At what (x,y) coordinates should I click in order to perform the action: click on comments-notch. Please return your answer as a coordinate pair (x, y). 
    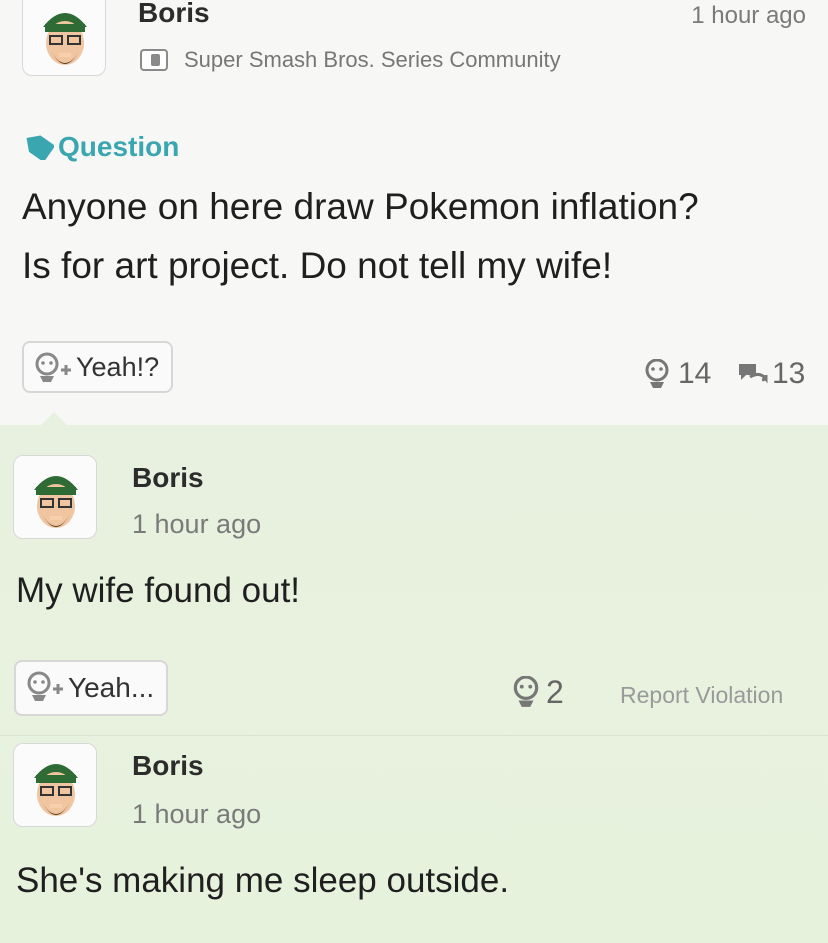
    Looking at the image, I should click on (54, 419).